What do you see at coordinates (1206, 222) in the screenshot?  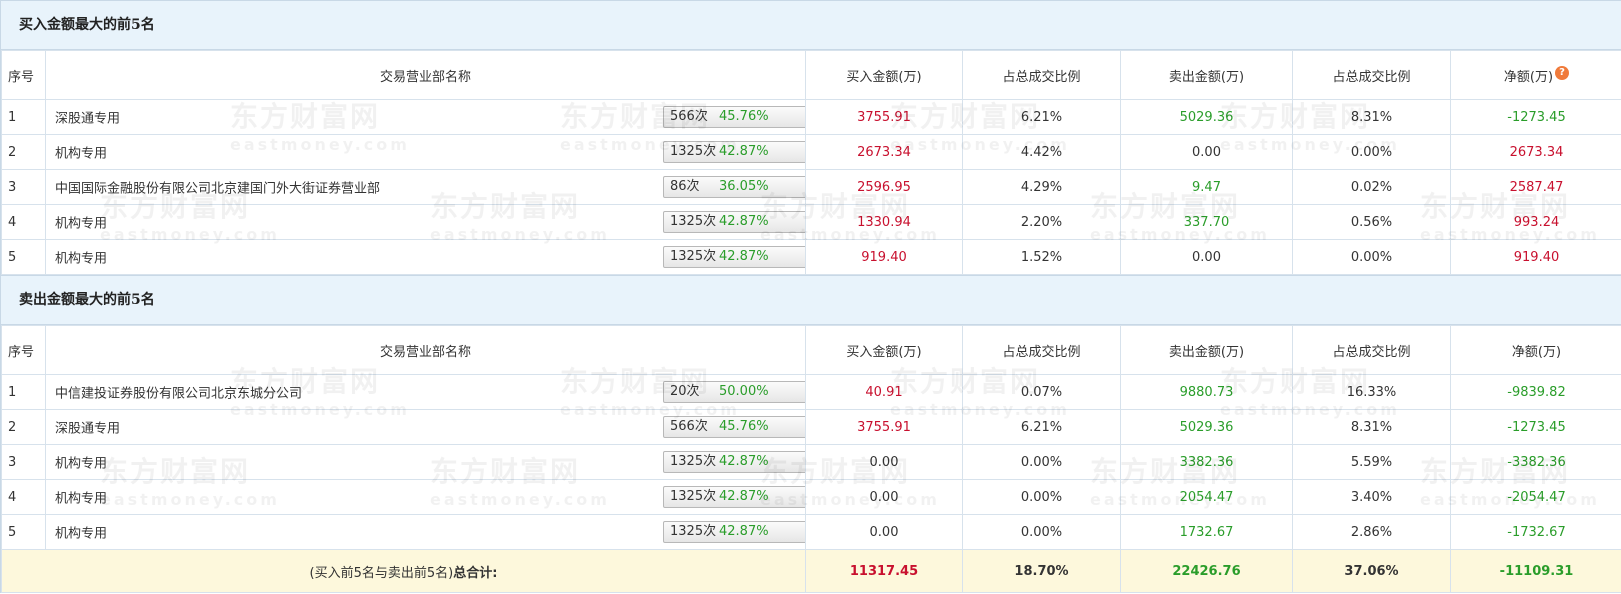 I see `sell-amount: 337.70` at bounding box center [1206, 222].